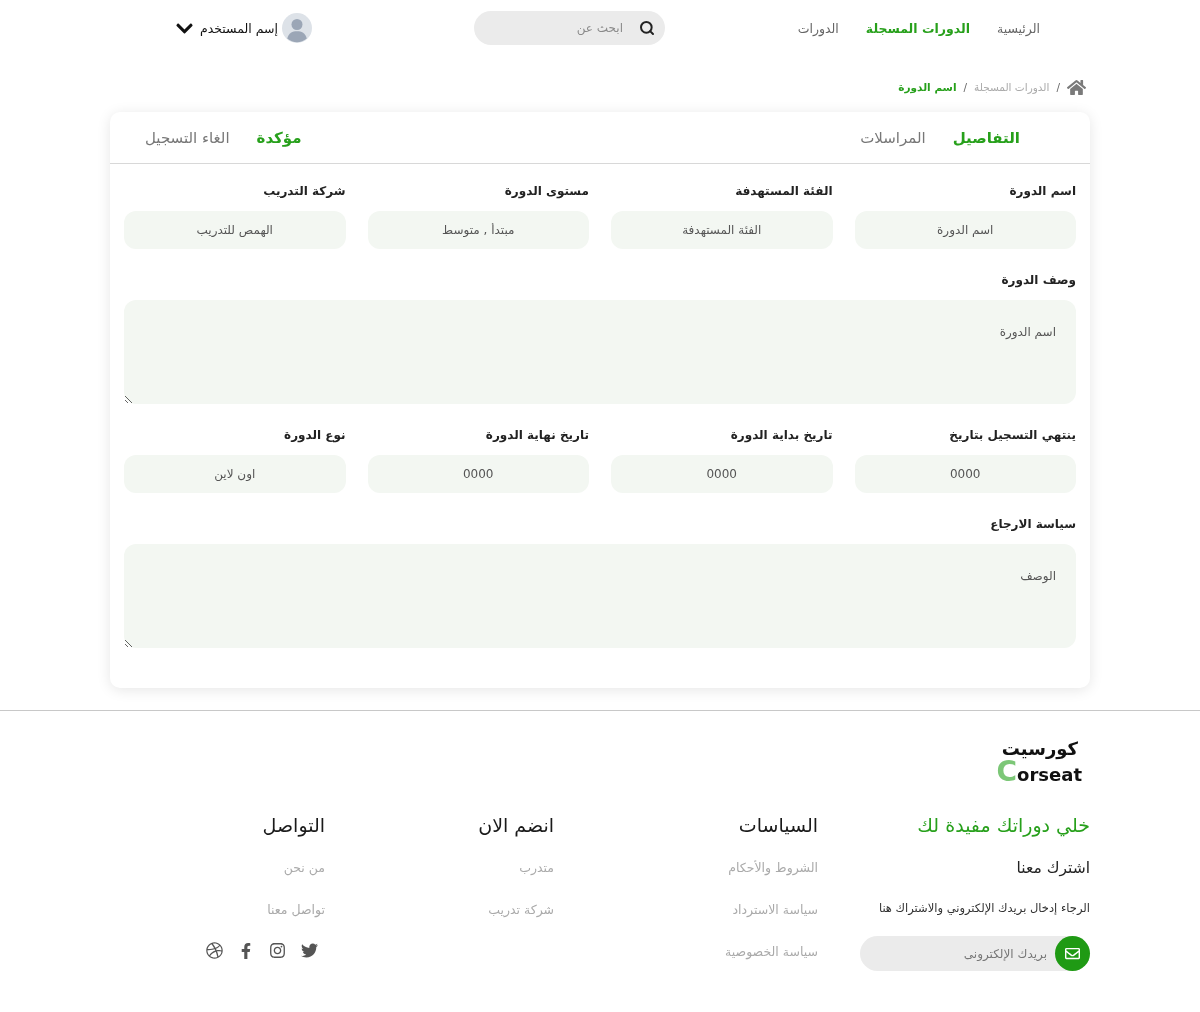  Describe the element at coordinates (243, 28) in the screenshot. I see `user-menu-button: إسم المستخدم` at that location.